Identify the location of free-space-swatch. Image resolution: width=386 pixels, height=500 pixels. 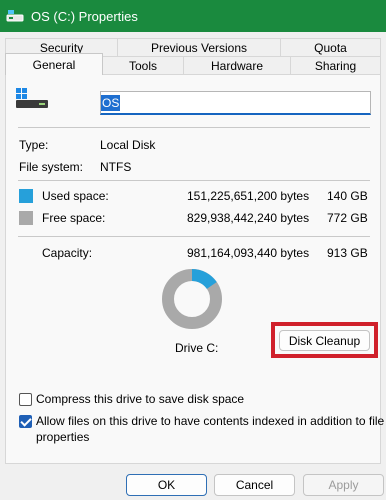
(26, 218).